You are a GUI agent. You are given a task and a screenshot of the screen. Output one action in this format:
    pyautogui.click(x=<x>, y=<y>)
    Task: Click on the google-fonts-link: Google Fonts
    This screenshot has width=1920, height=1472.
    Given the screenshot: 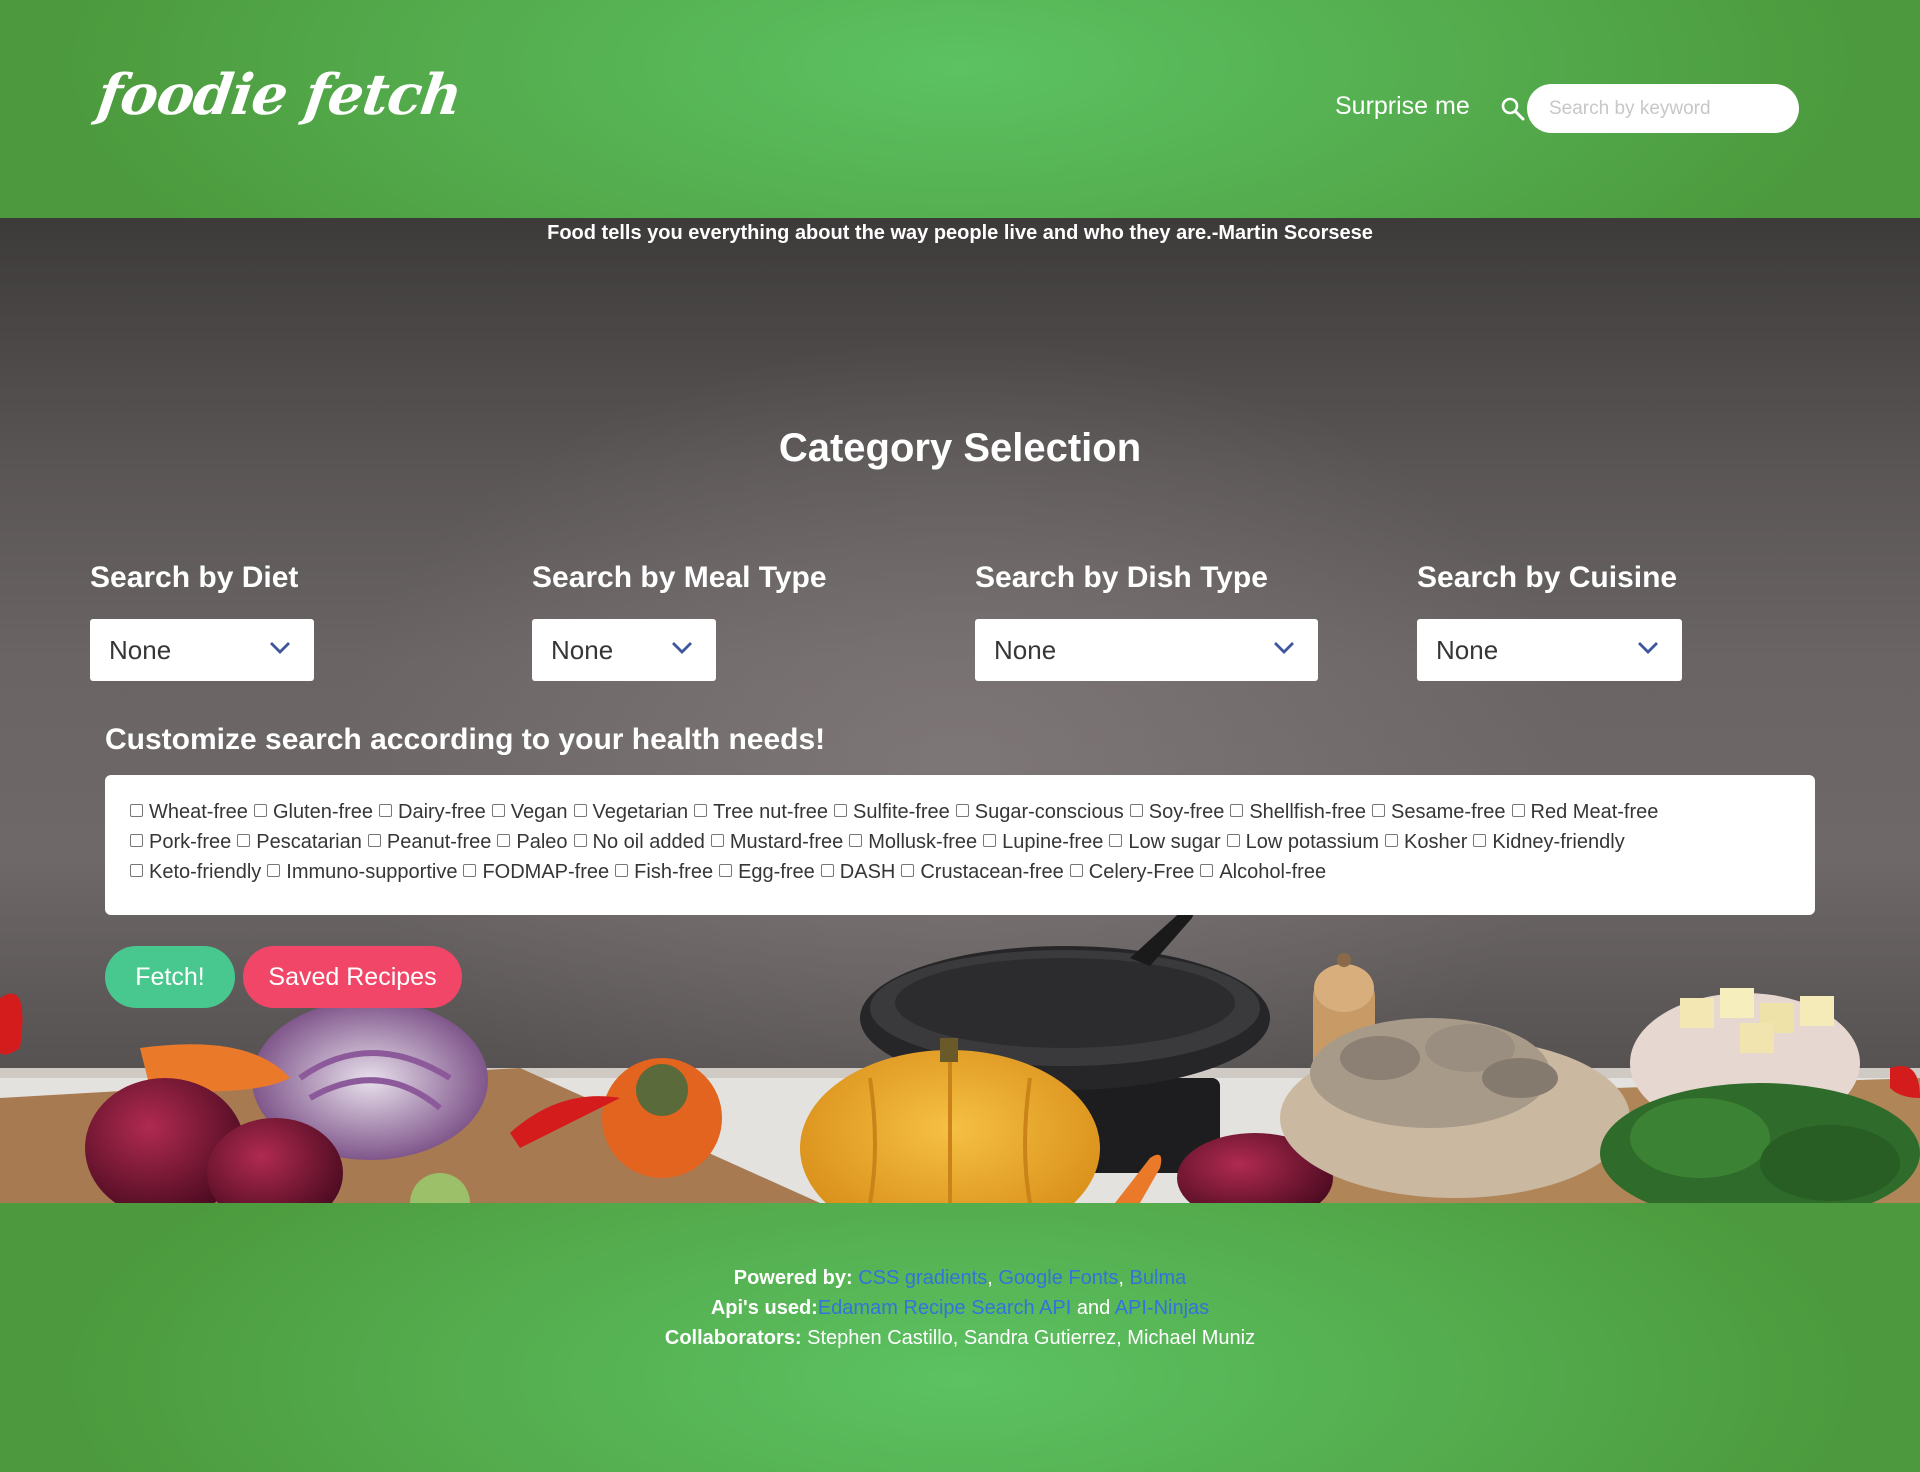 What is the action you would take?
    pyautogui.click(x=1058, y=1278)
    